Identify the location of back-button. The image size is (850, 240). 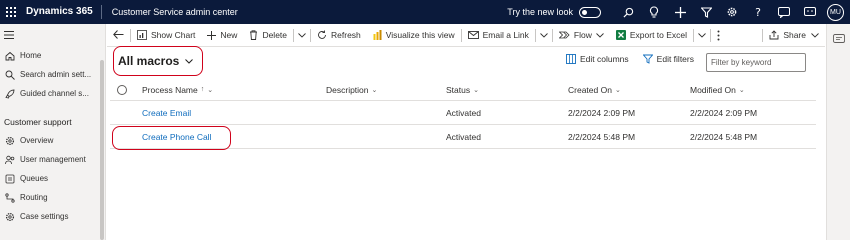
(118, 35).